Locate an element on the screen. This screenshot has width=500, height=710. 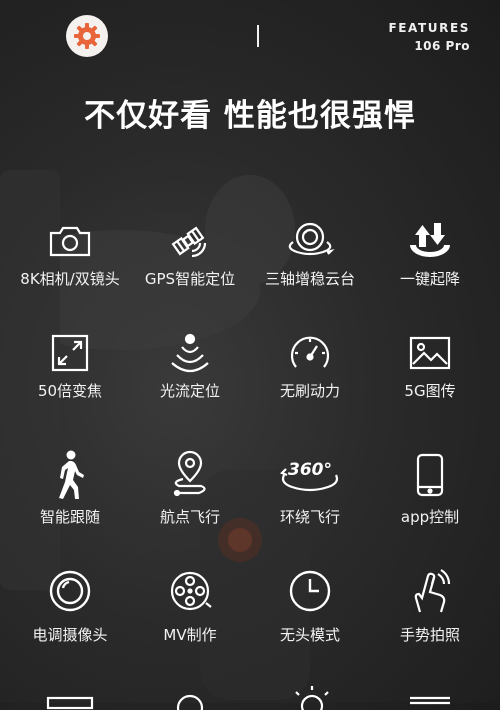
feature-item: app控制 is located at coordinates (430, 490).